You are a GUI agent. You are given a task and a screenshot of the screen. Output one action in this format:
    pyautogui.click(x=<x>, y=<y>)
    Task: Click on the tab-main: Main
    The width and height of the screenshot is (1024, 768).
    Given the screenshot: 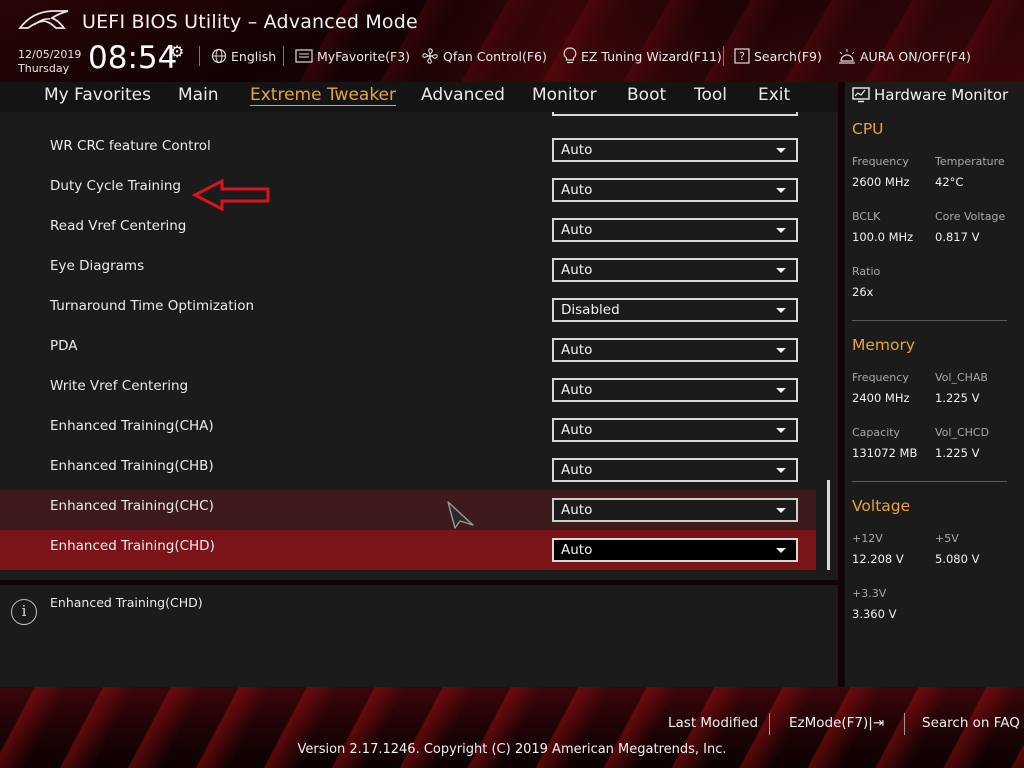 What is the action you would take?
    pyautogui.click(x=198, y=95)
    